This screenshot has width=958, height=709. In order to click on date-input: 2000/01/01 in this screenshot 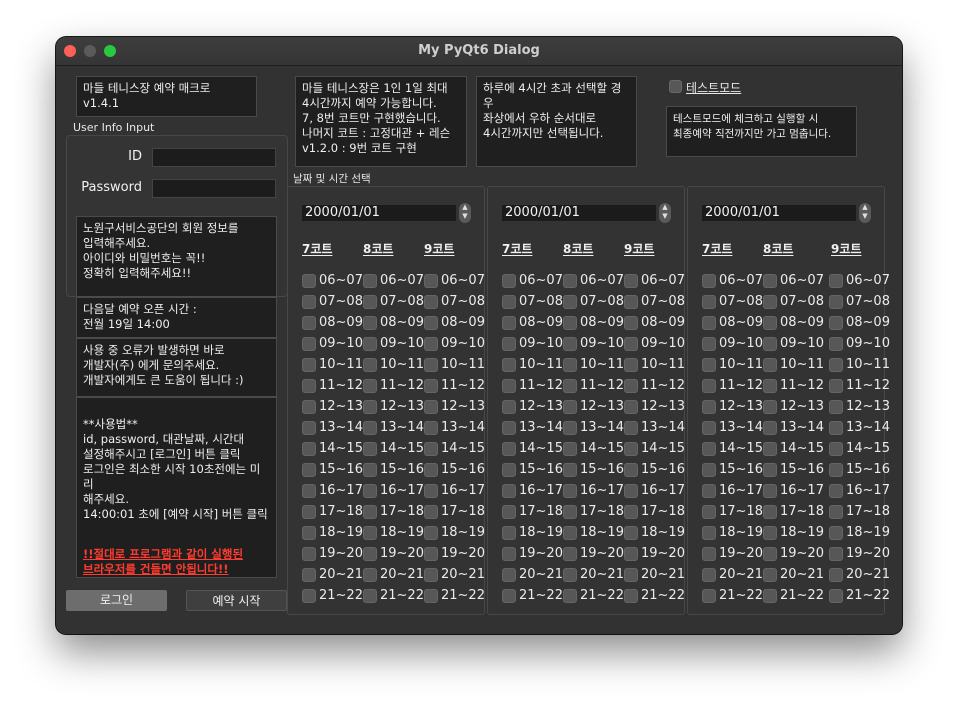, I will do `click(379, 213)`.